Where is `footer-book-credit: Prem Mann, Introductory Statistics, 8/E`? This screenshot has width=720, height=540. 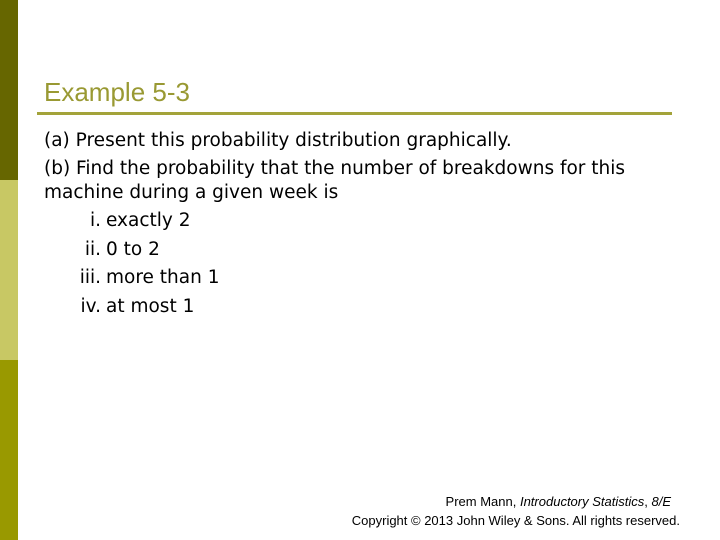
footer-book-credit: Prem Mann, Introductory Statistics, 8/E is located at coordinates (516, 501).